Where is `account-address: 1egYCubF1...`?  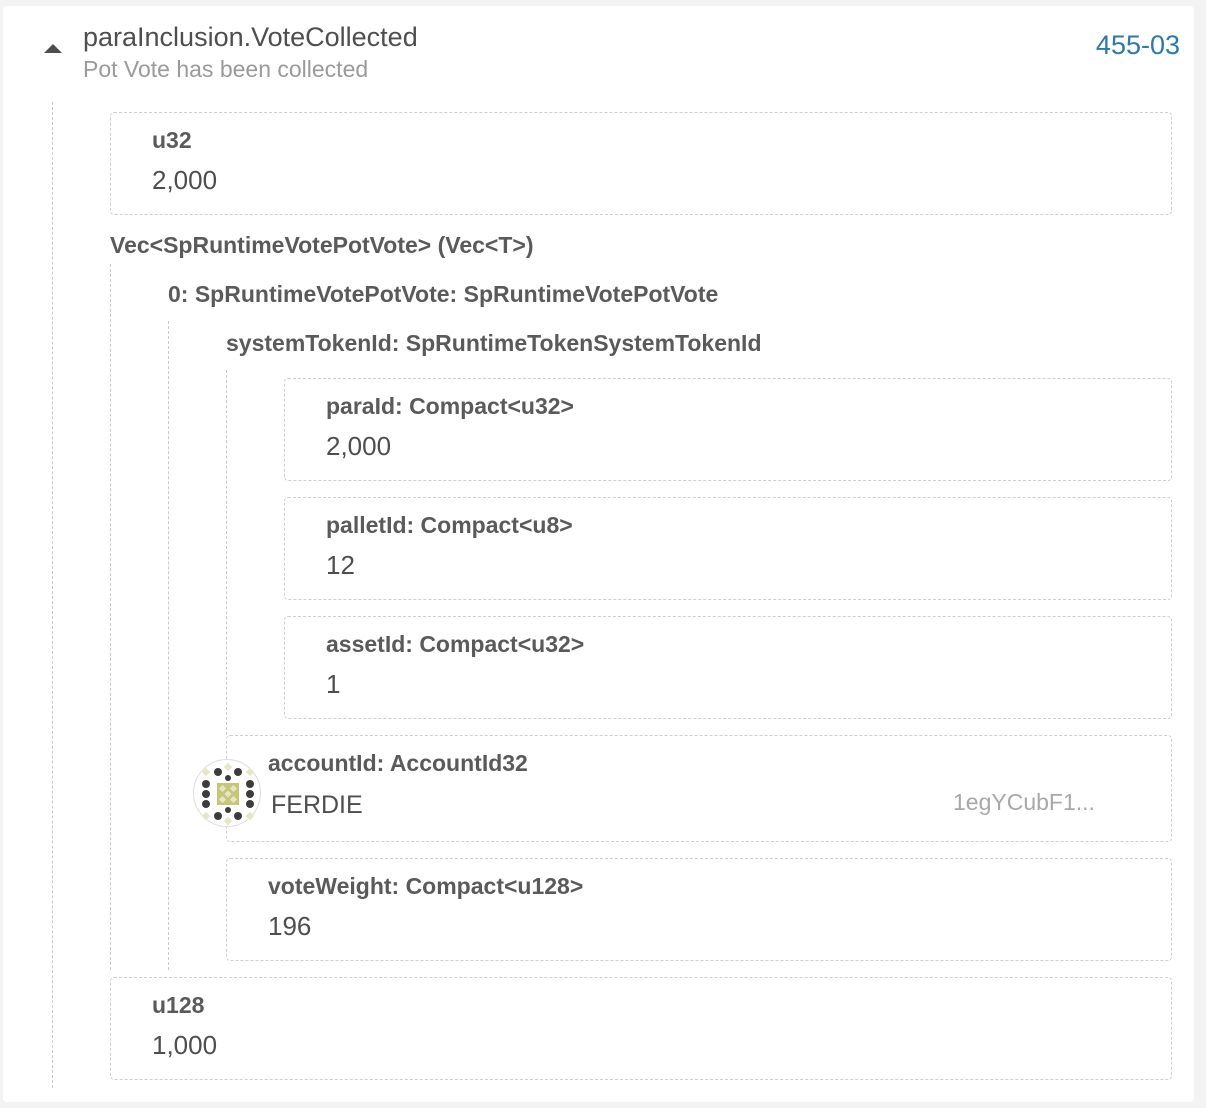
account-address: 1egYCubF1... is located at coordinates (1024, 802).